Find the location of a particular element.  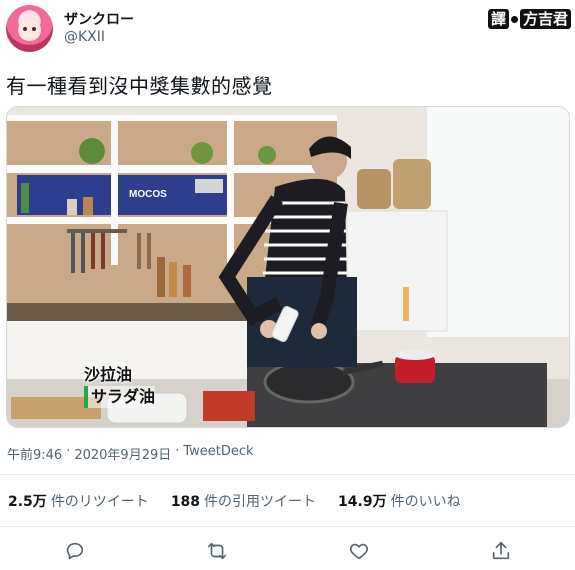

likes-count: 14.9万 is located at coordinates (362, 502).